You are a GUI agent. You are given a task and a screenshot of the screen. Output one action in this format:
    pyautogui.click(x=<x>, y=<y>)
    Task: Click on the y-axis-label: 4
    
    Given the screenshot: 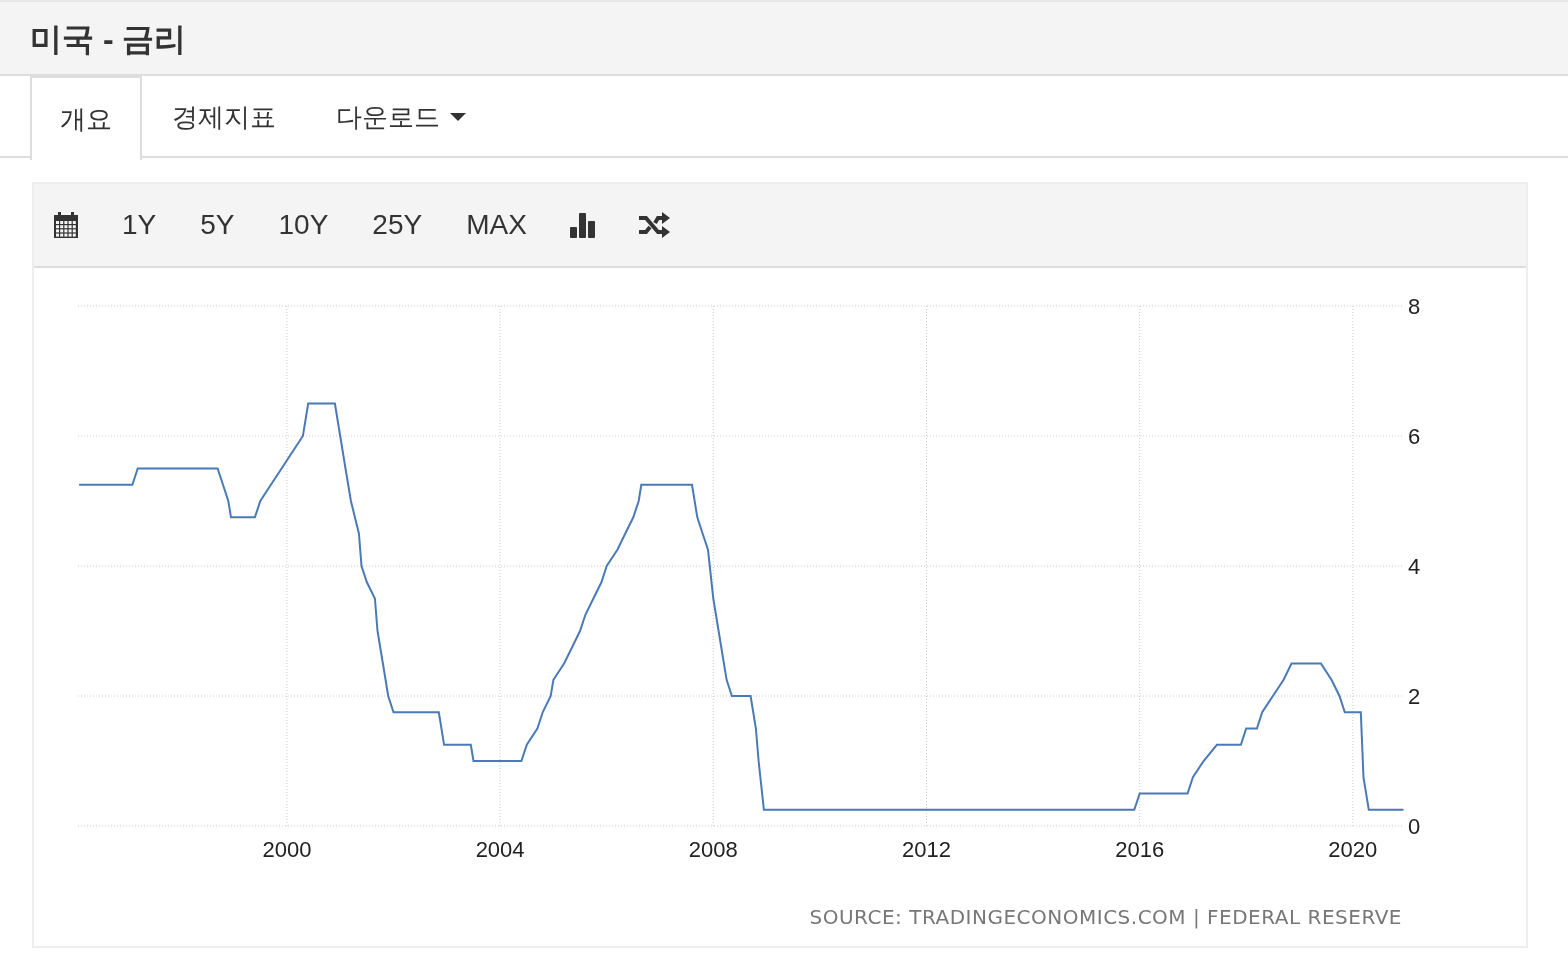 What is the action you would take?
    pyautogui.click(x=1414, y=566)
    